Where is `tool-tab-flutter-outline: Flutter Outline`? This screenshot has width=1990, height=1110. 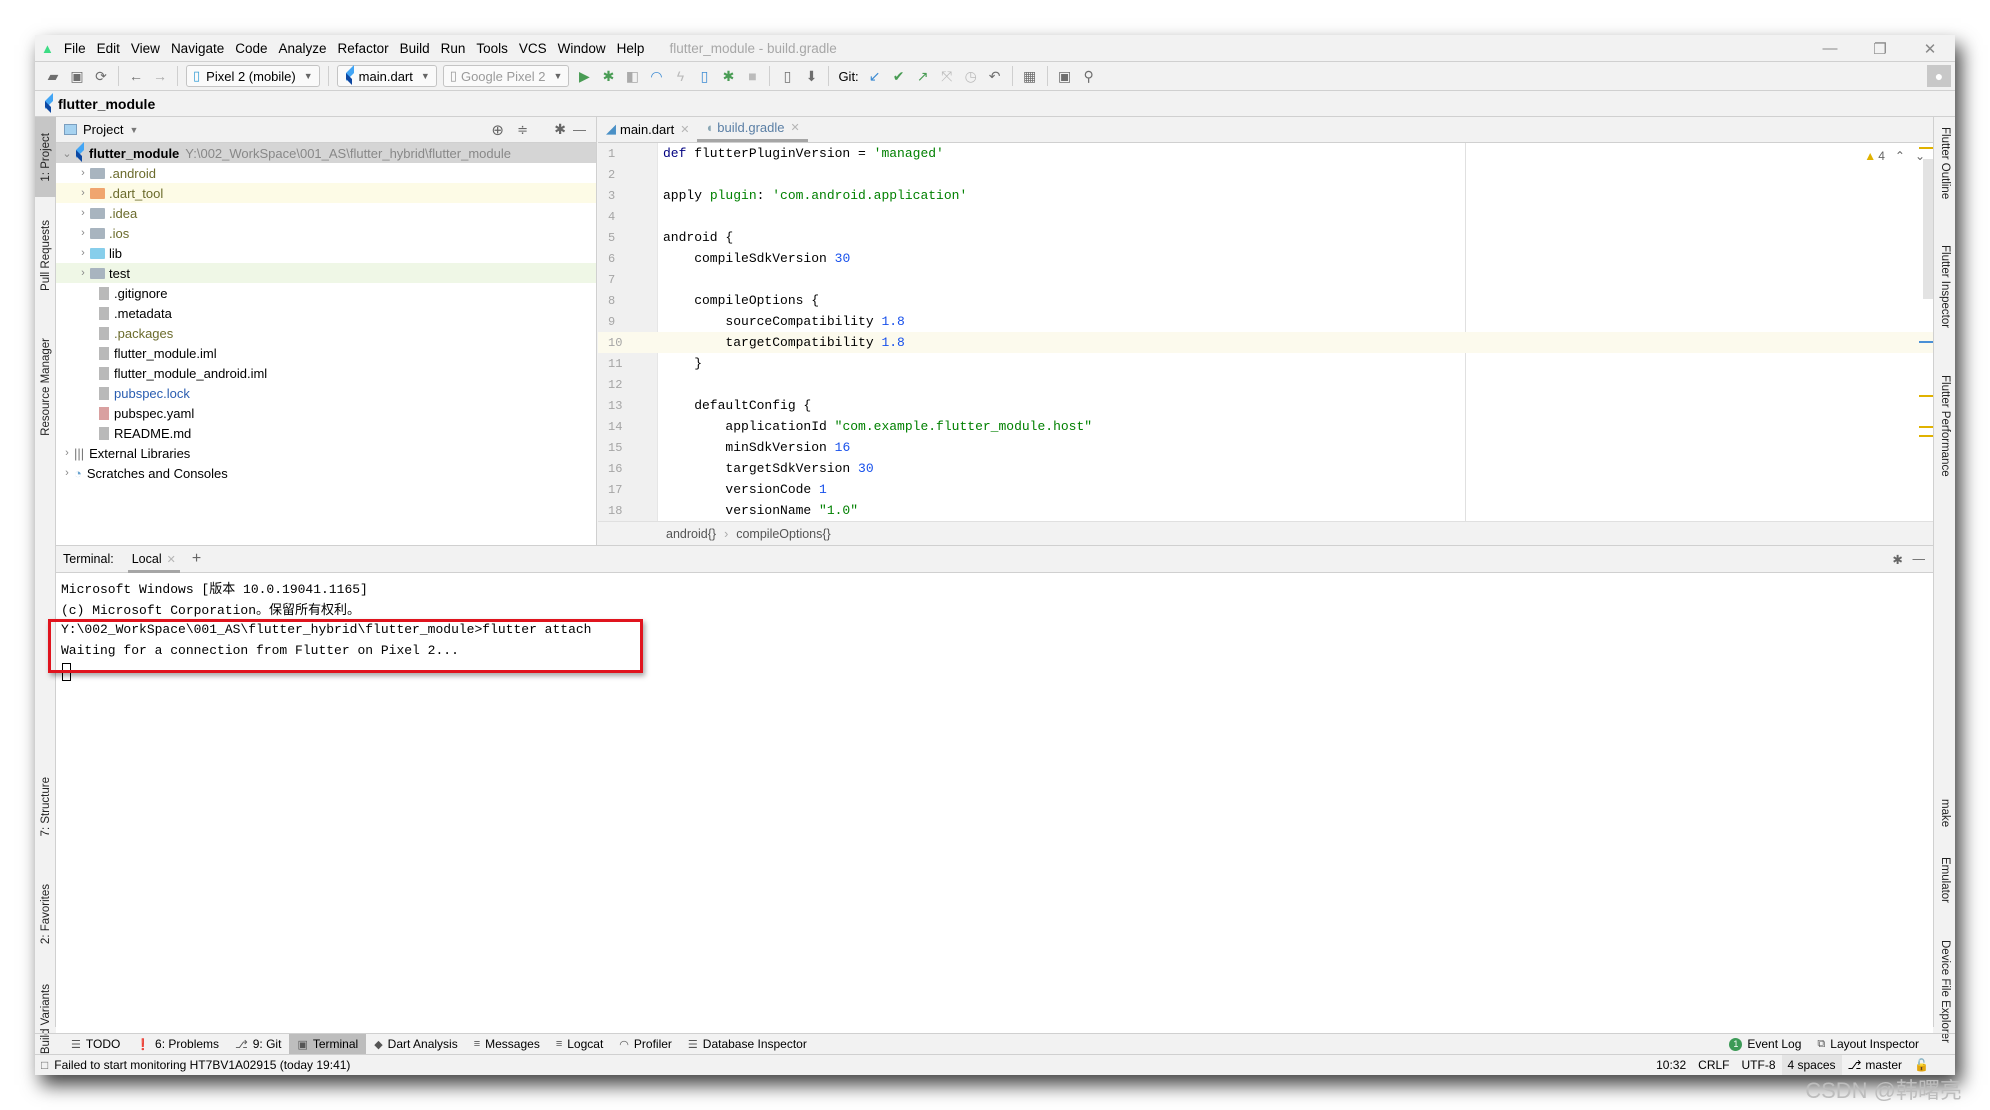
tool-tab-flutter-outline: Flutter Outline is located at coordinates (1944, 163).